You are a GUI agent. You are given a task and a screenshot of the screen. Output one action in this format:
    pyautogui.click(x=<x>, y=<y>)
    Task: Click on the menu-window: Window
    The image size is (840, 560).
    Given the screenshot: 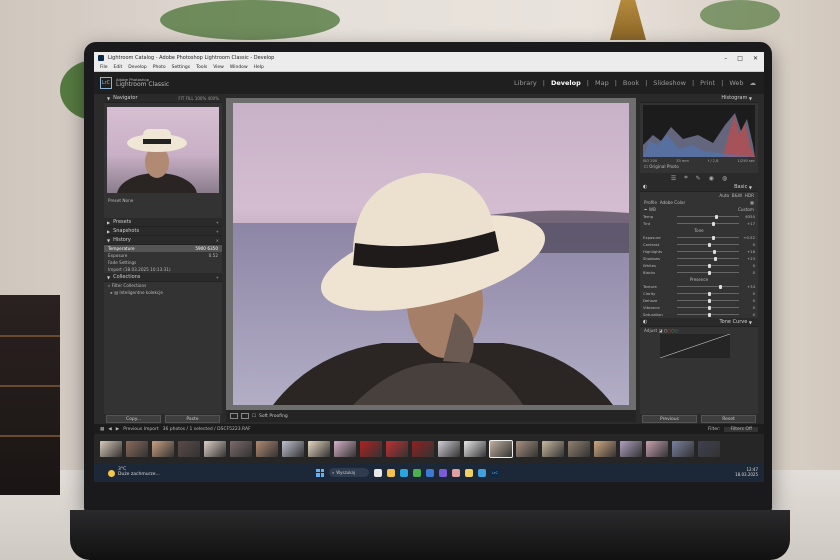 What is the action you would take?
    pyautogui.click(x=239, y=67)
    